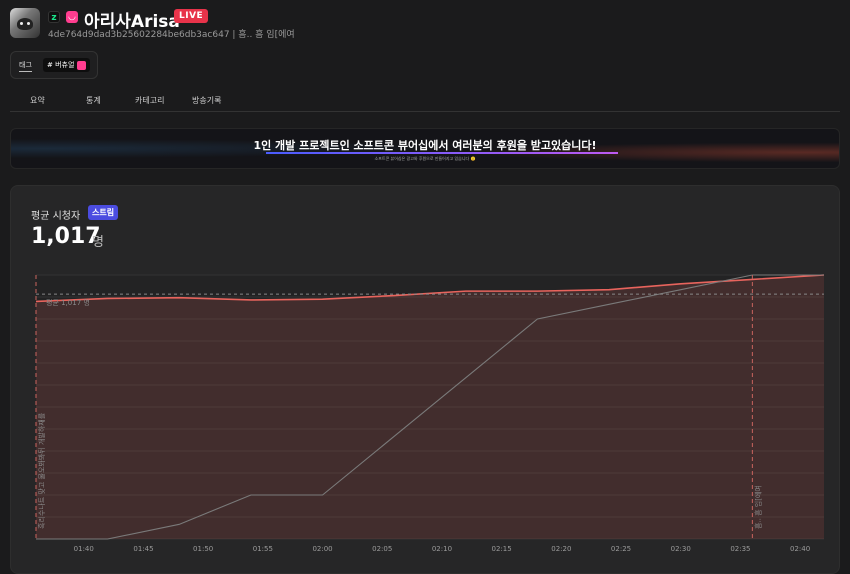 This screenshot has width=850, height=574. I want to click on tag-platform-icon, so click(82, 65).